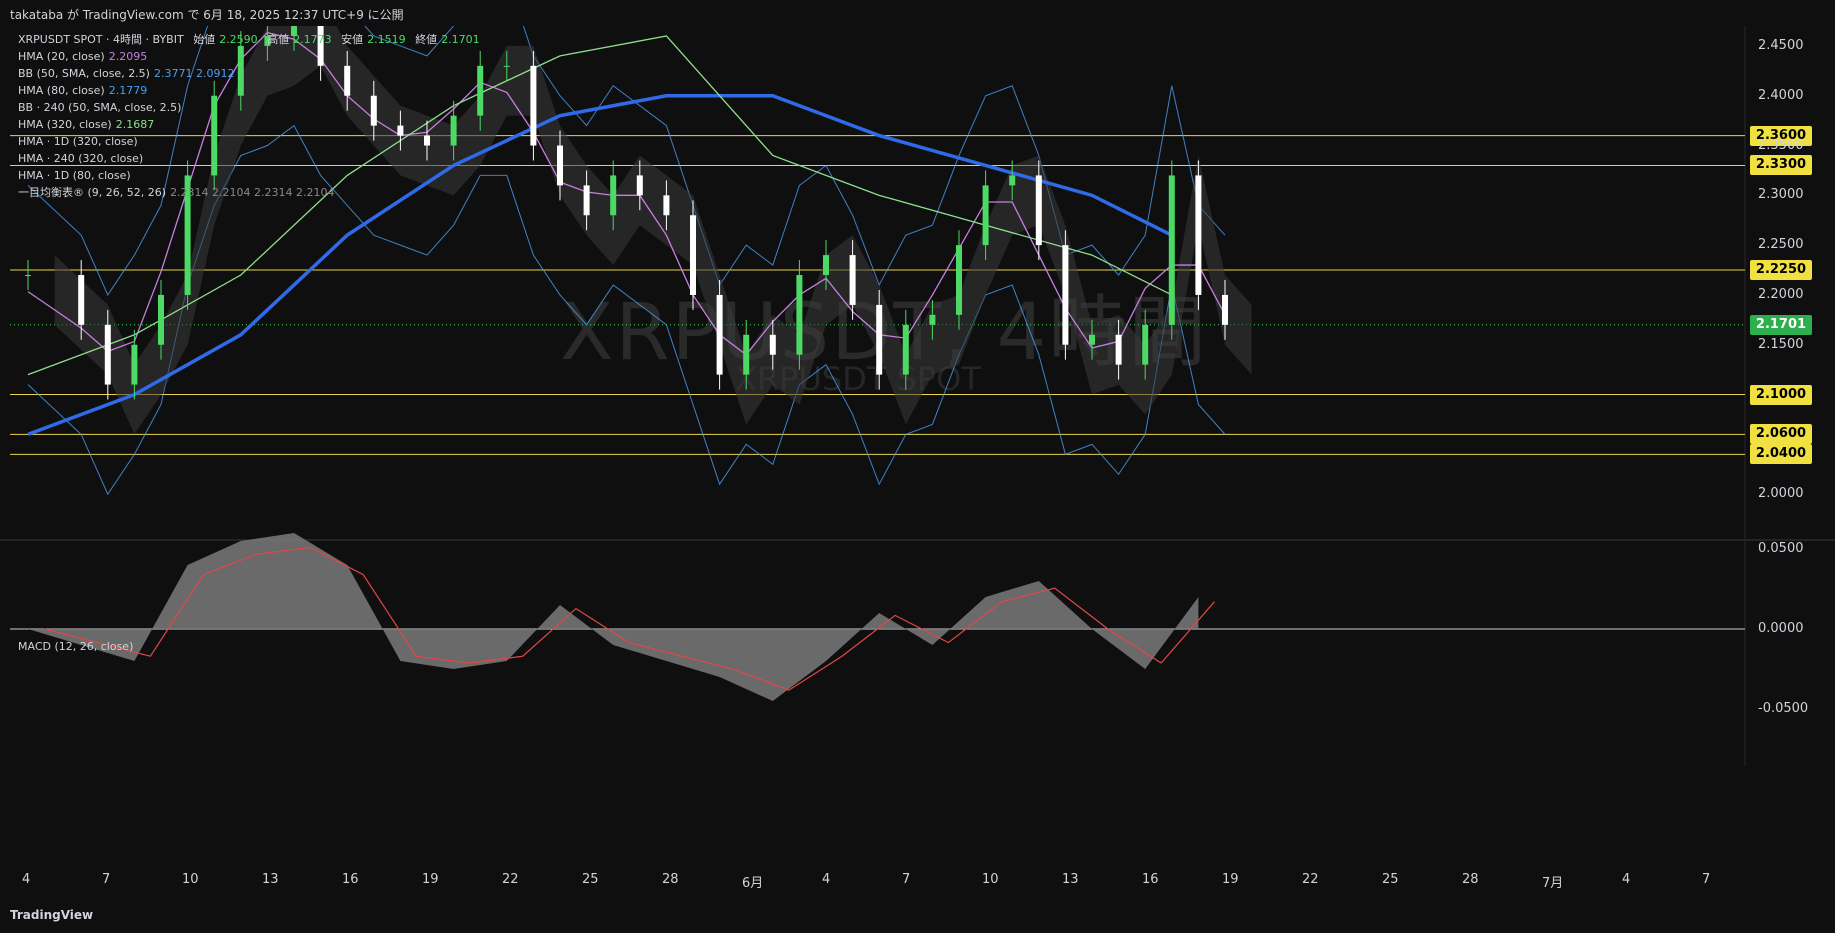 The image size is (1835, 933). I want to click on legend-line: BB (50, SMA, close, 2.5) 2.3771 2.0912, so click(126, 73).